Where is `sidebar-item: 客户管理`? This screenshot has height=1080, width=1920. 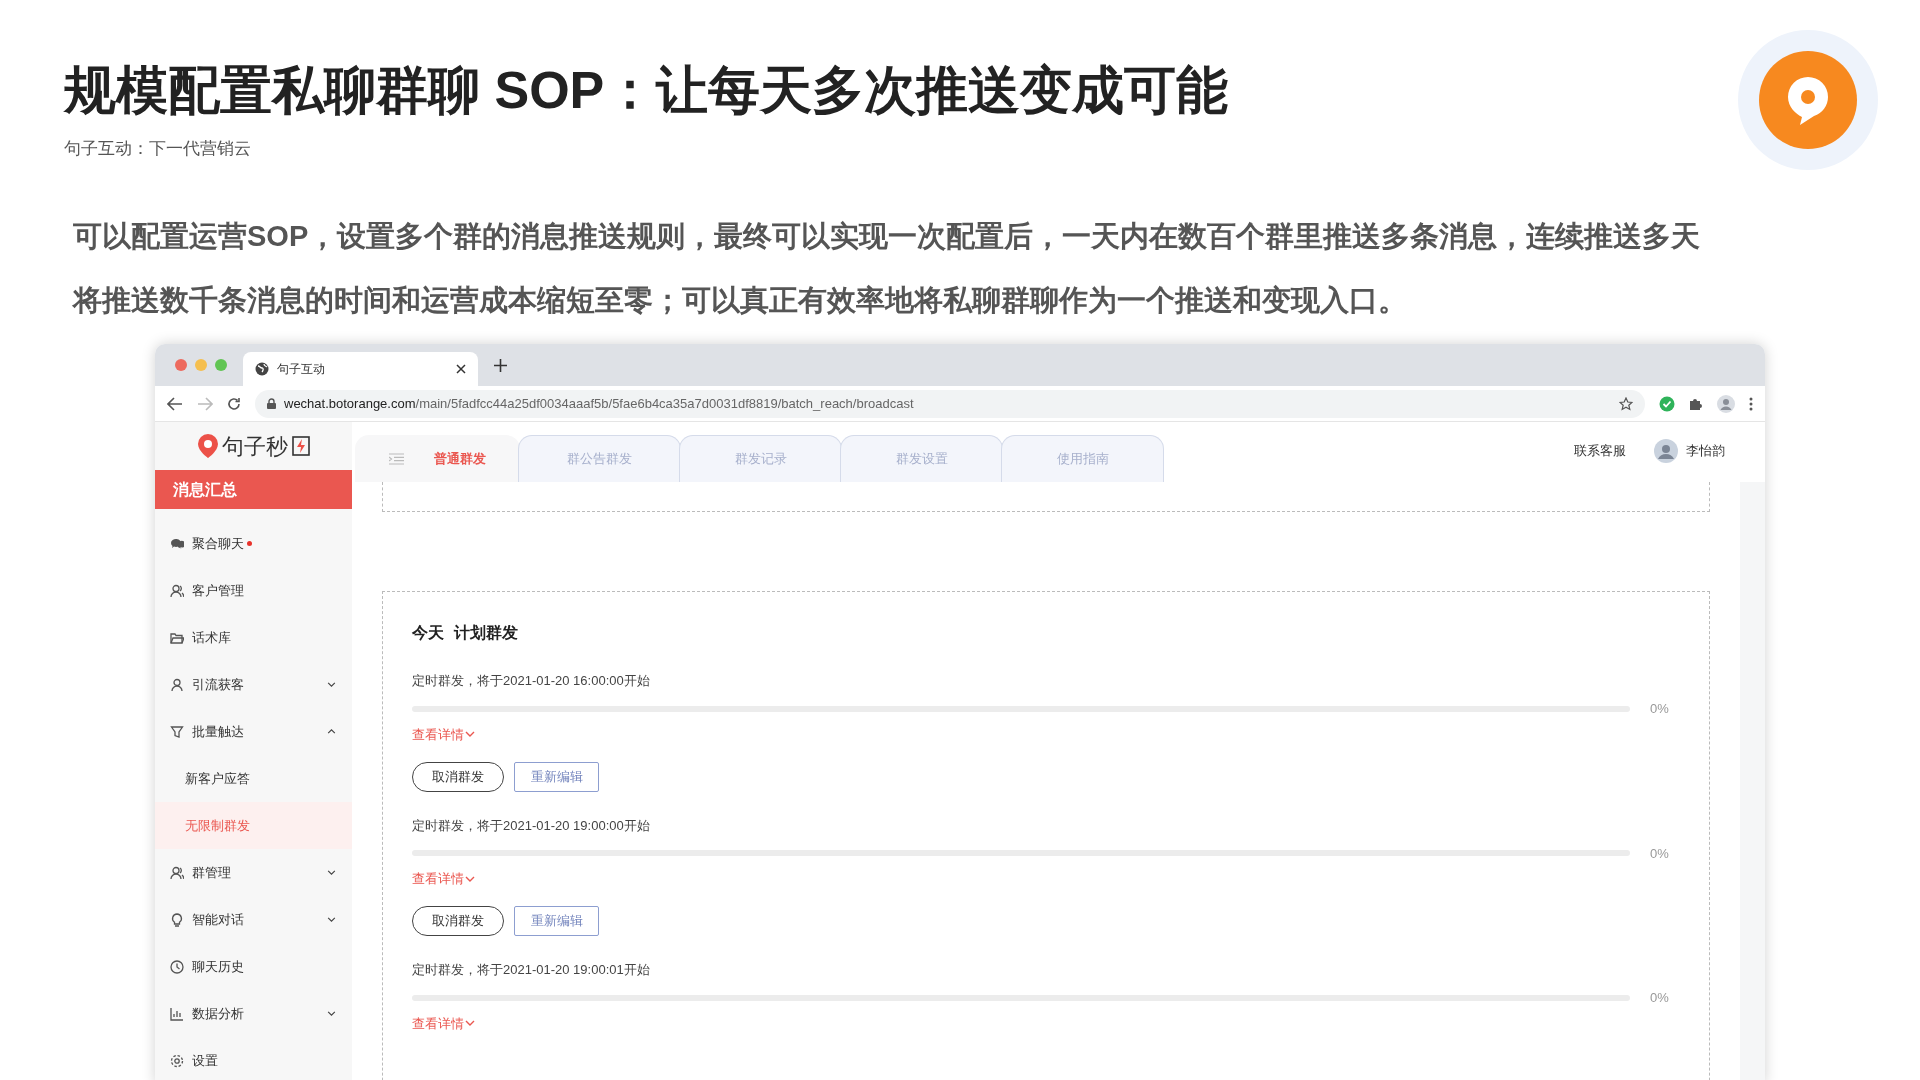
sidebar-item: 客户管理 is located at coordinates (253, 590).